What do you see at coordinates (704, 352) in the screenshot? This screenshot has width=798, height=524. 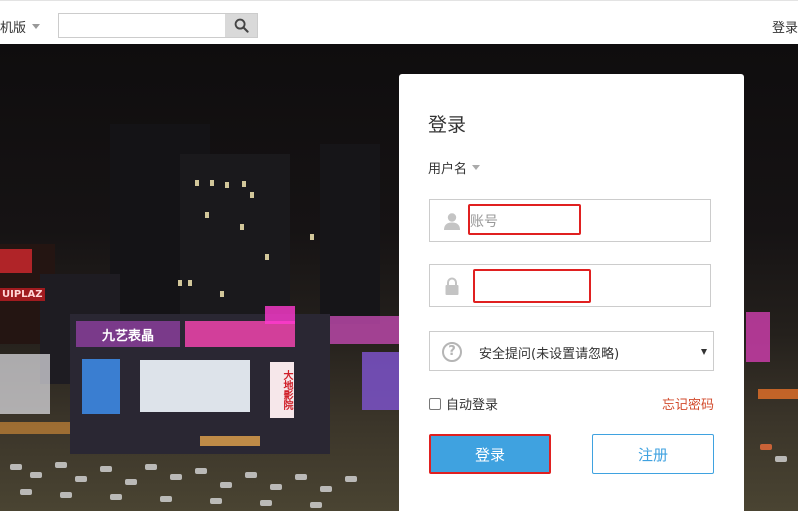 I see `dropdown-arrow-icon` at bounding box center [704, 352].